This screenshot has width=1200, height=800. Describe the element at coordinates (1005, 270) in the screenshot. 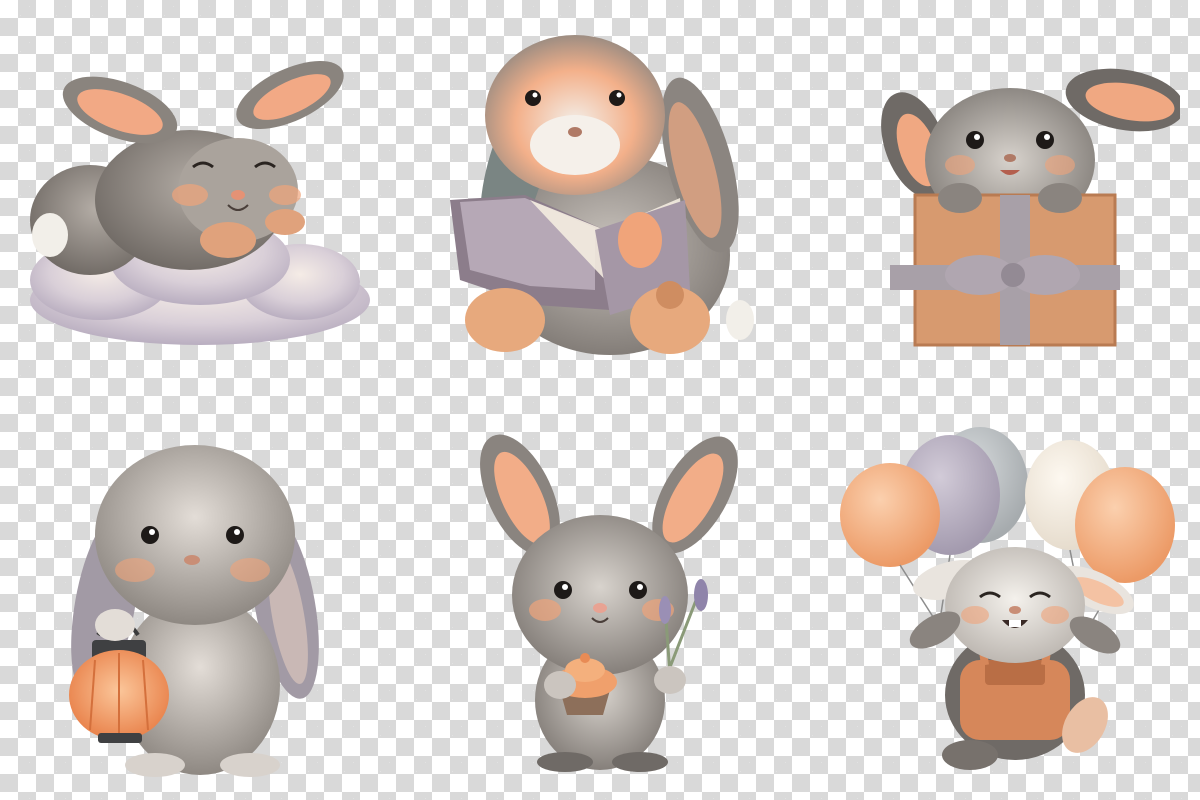

I see `gift-box` at that location.